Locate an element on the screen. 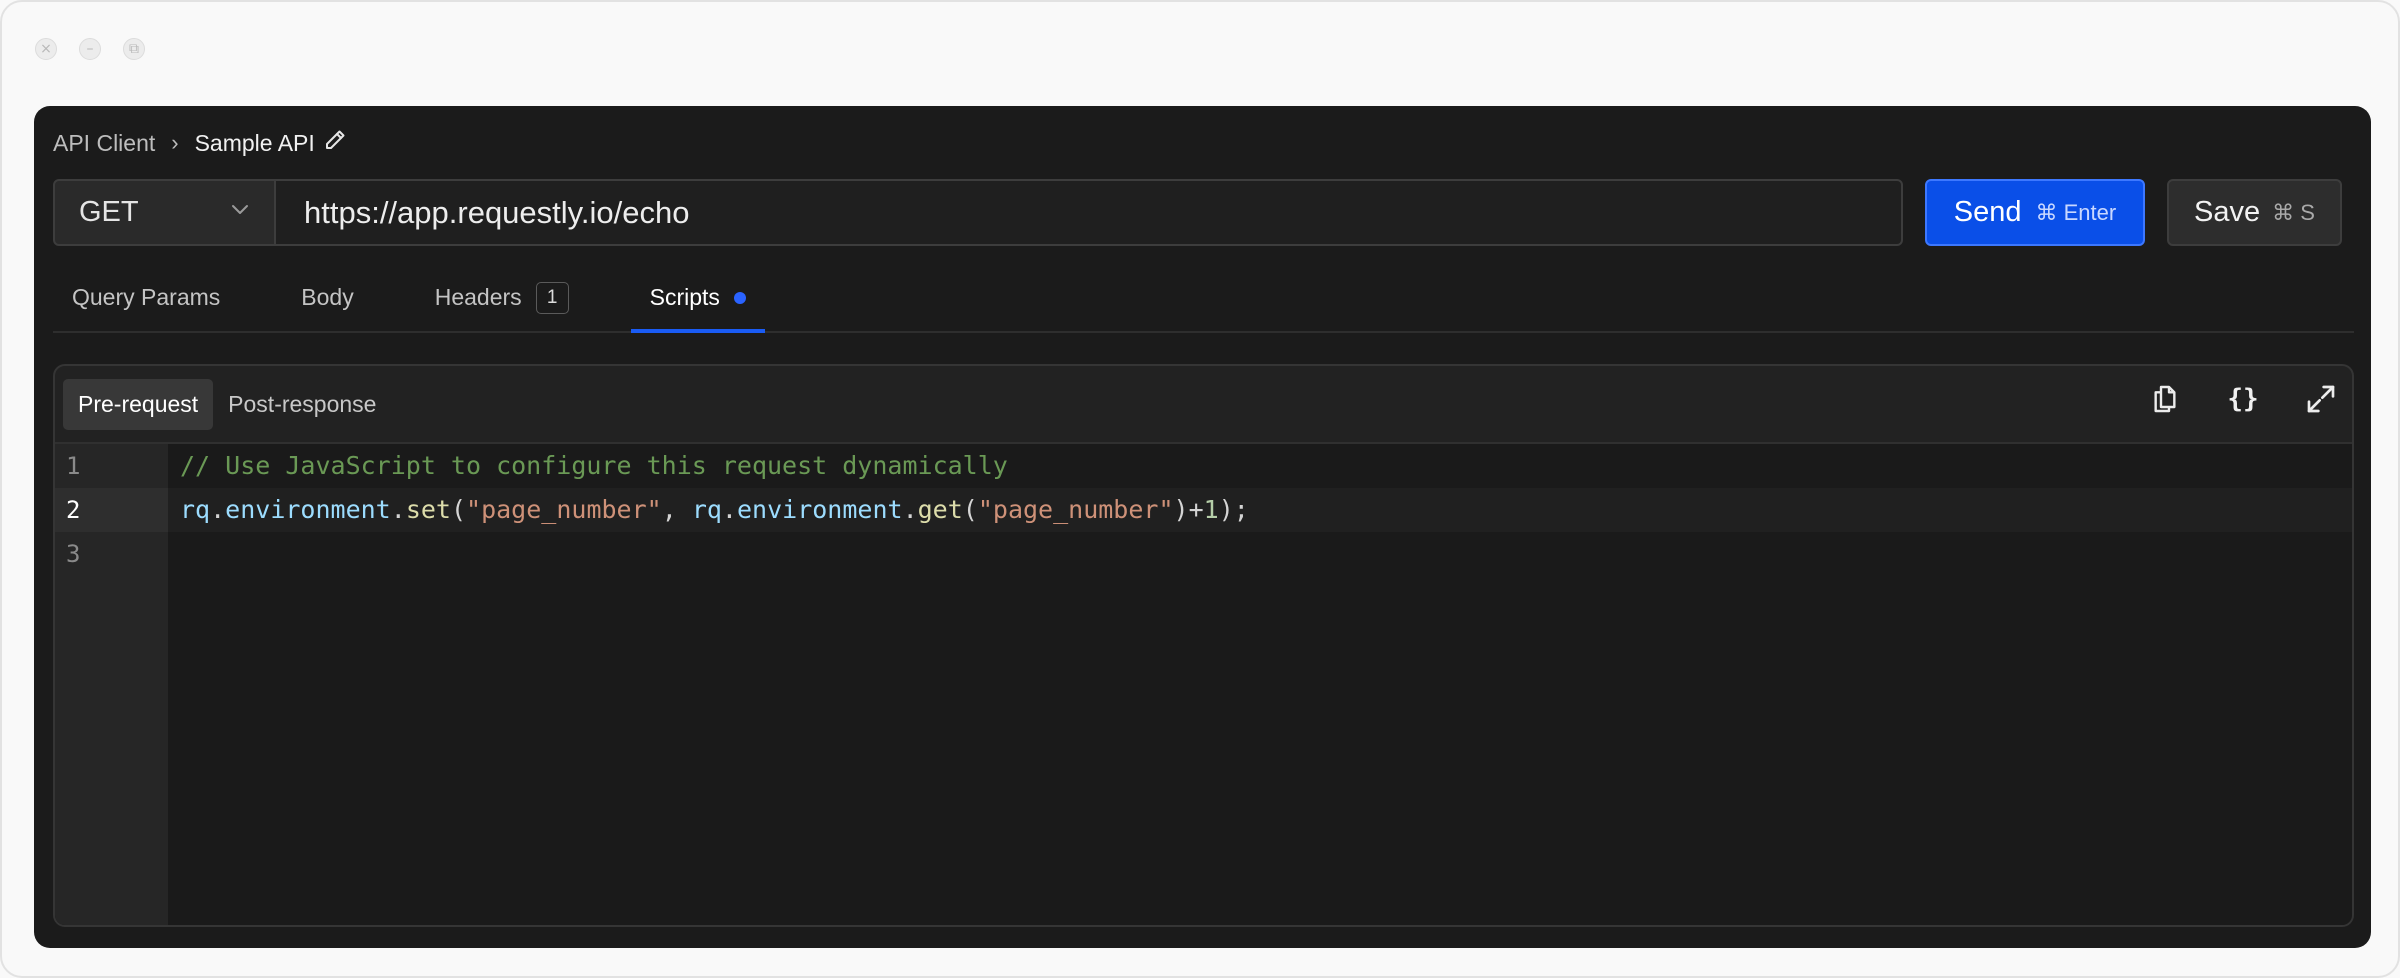  window-controls: × – ⧉ is located at coordinates (90, 49).